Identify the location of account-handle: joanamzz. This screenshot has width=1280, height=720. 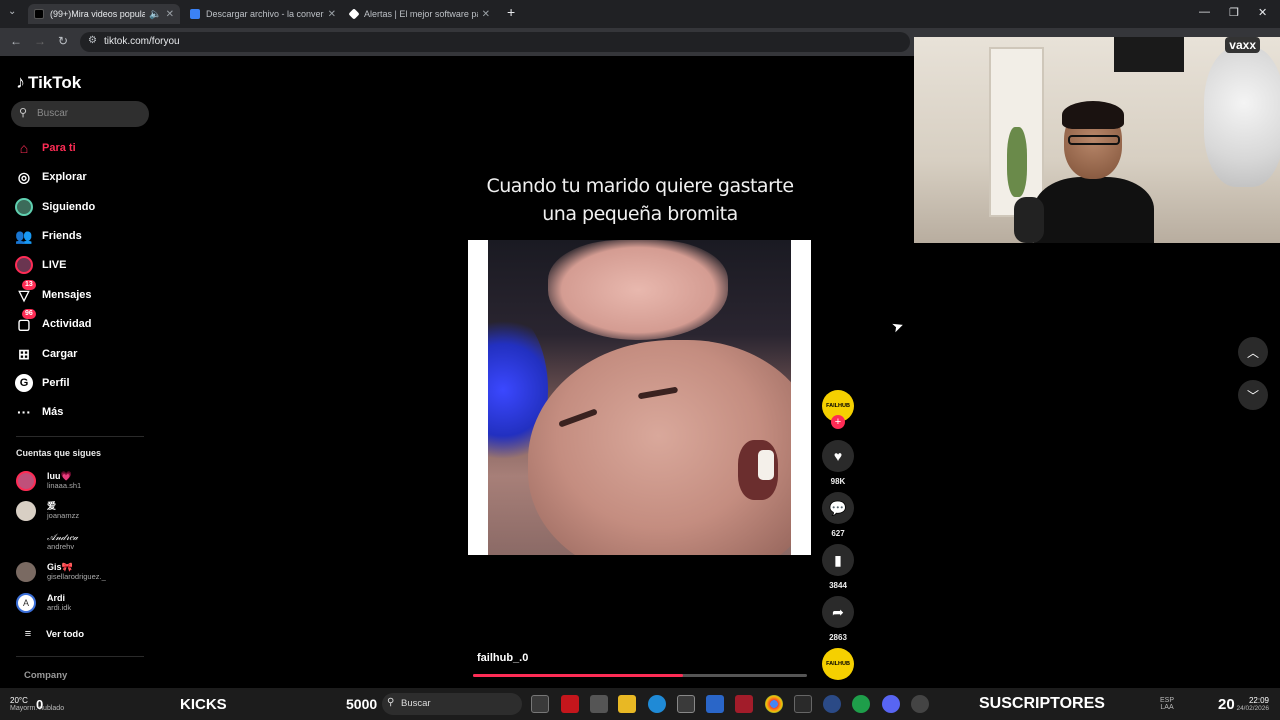
(63, 515).